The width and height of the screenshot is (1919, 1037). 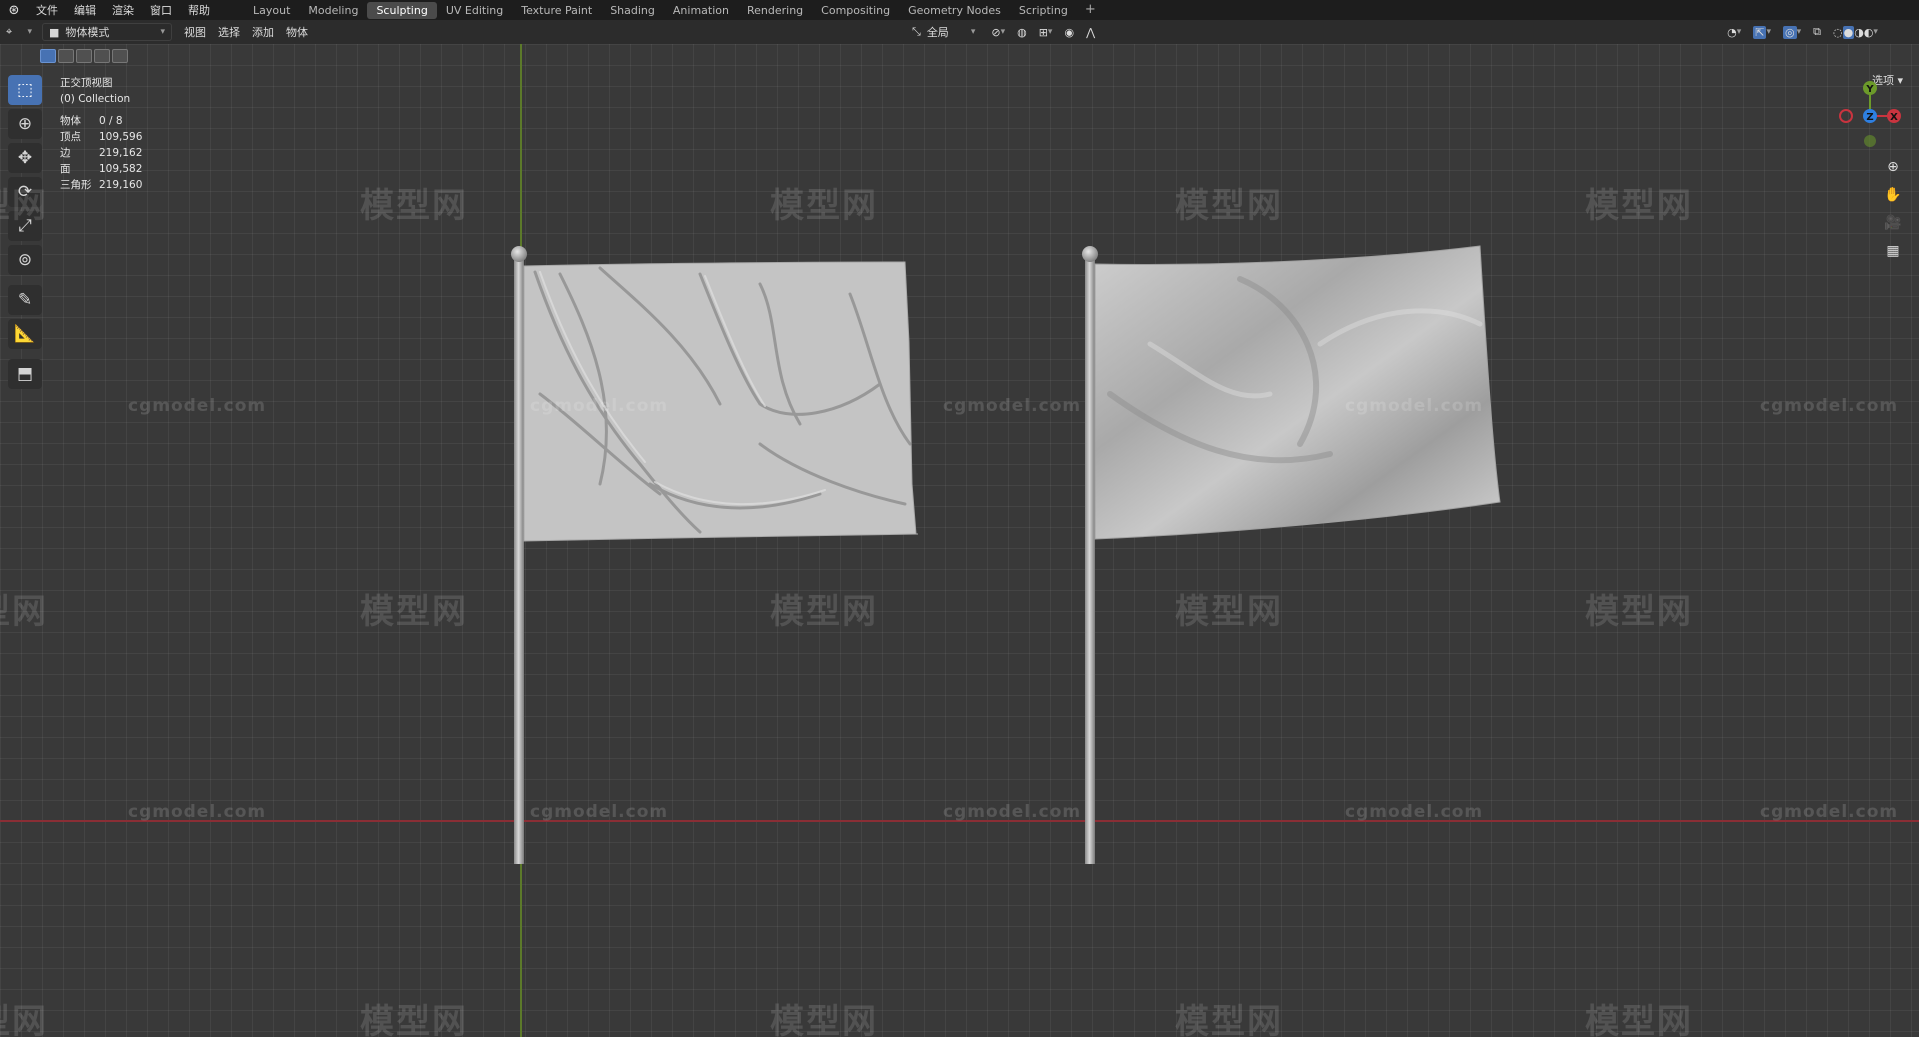 I want to click on rendered-shading-icon: ◐, so click(x=1869, y=32).